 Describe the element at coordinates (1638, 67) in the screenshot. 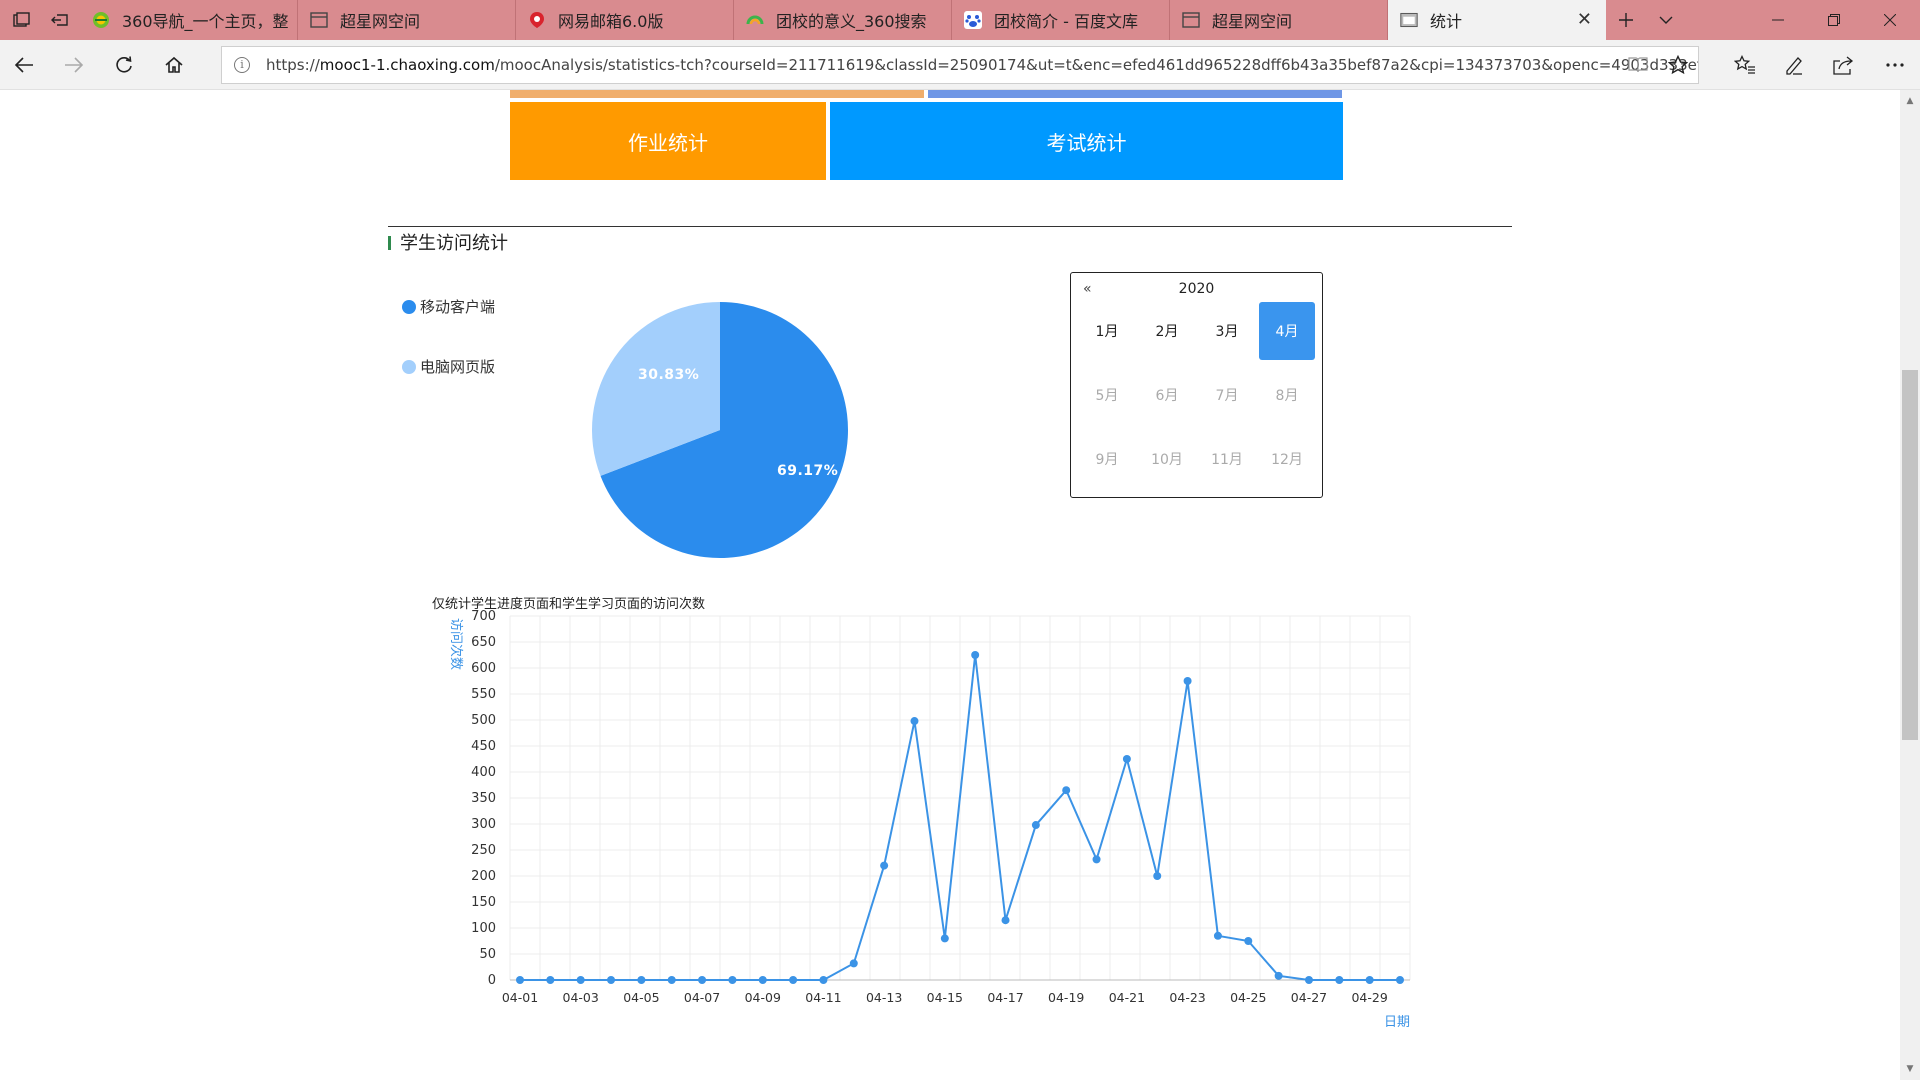

I see `reading-view-icon` at that location.